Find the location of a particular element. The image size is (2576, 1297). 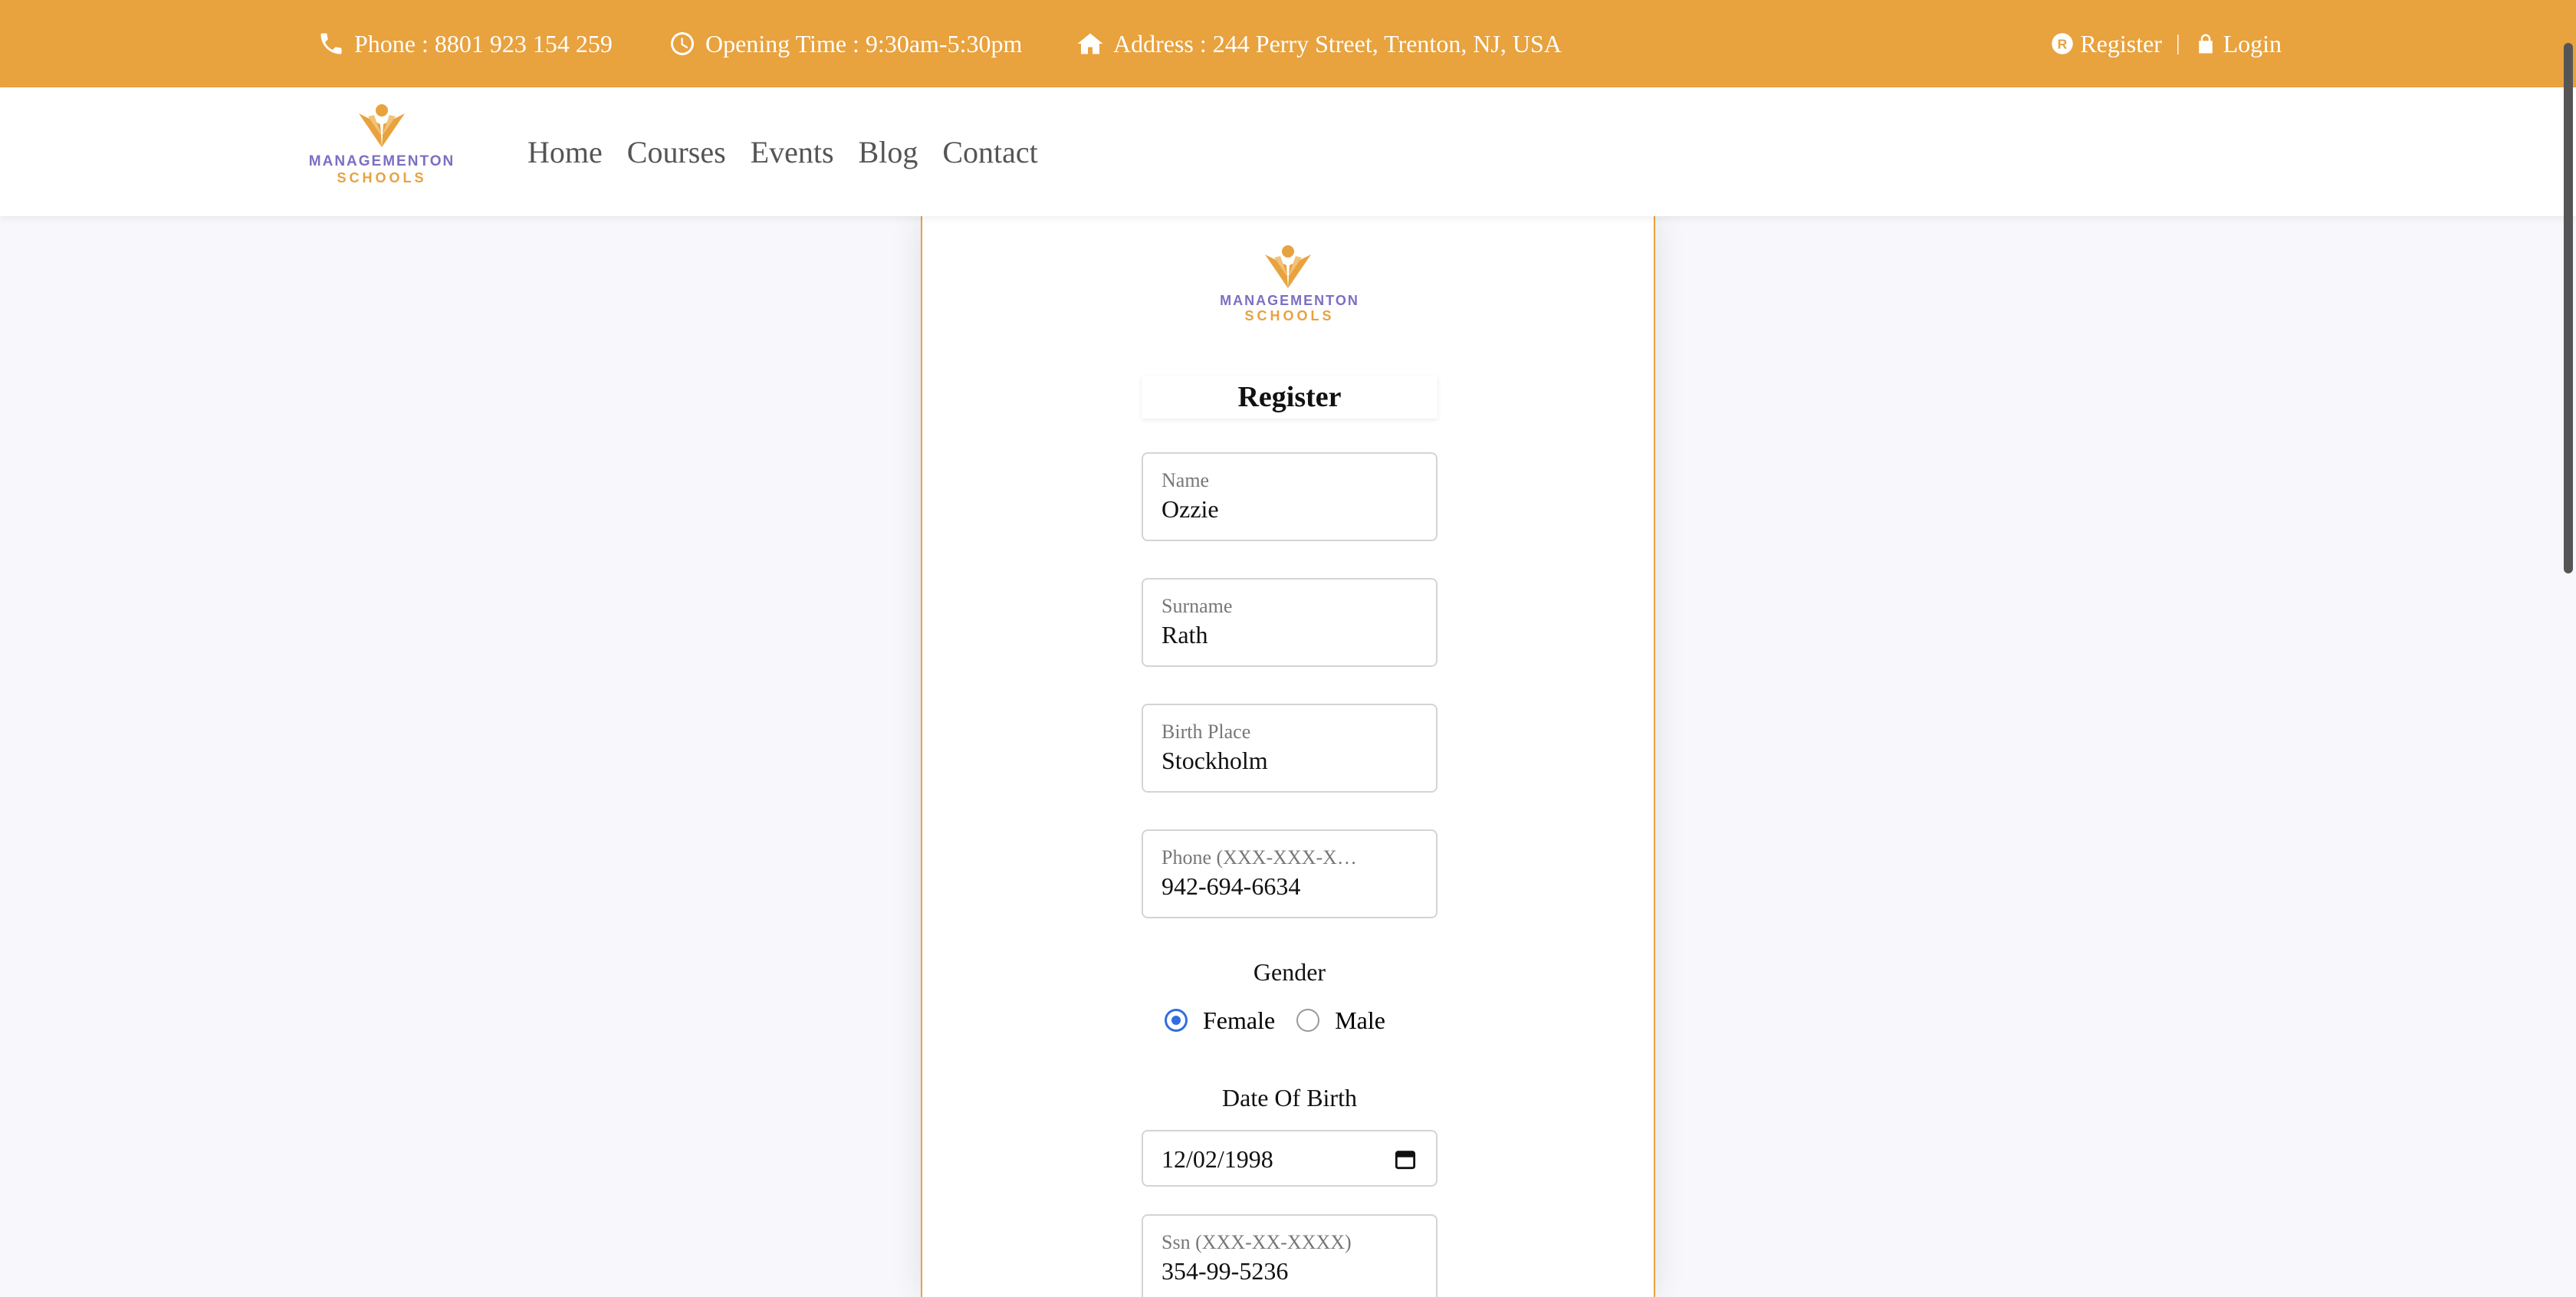

register-label: Register is located at coordinates (2121, 43).